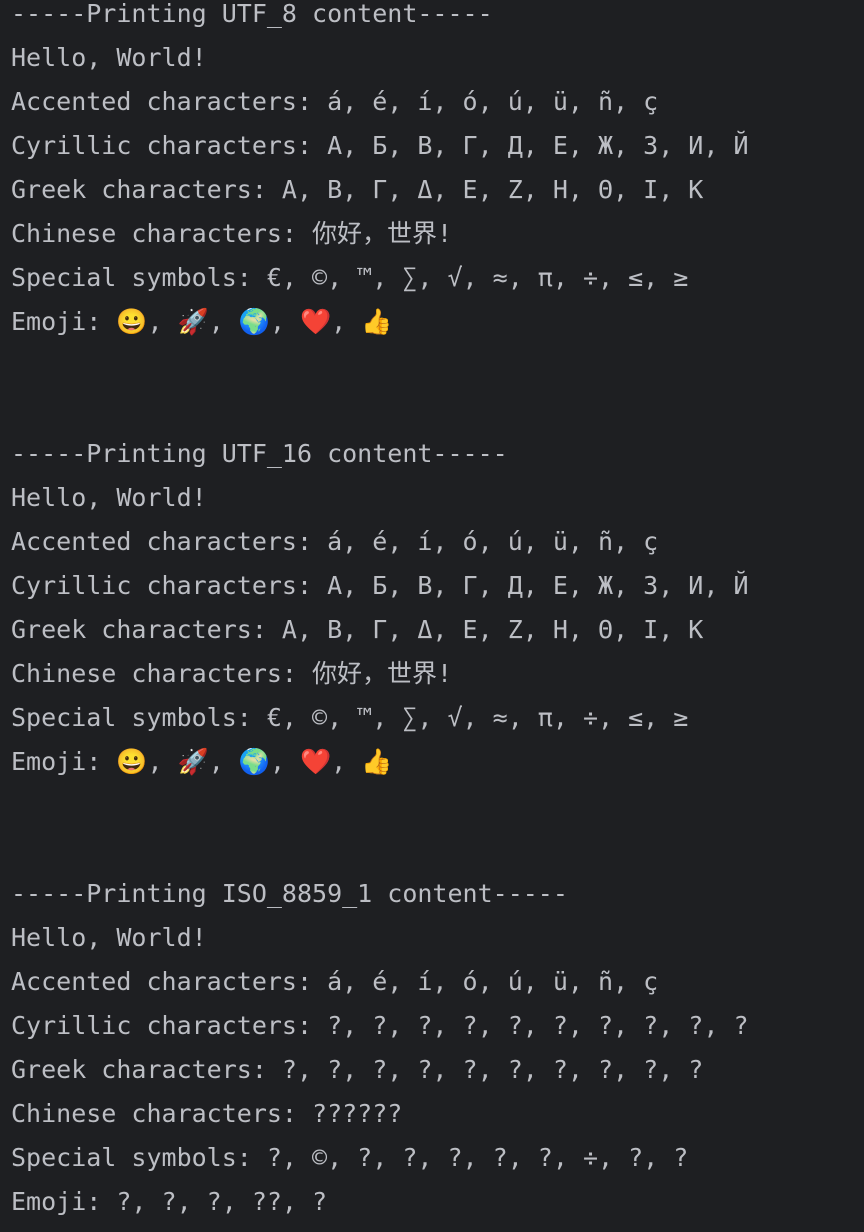  Describe the element at coordinates (259, 453) in the screenshot. I see `section-header: -----Printing UTF_16 content-----` at that location.